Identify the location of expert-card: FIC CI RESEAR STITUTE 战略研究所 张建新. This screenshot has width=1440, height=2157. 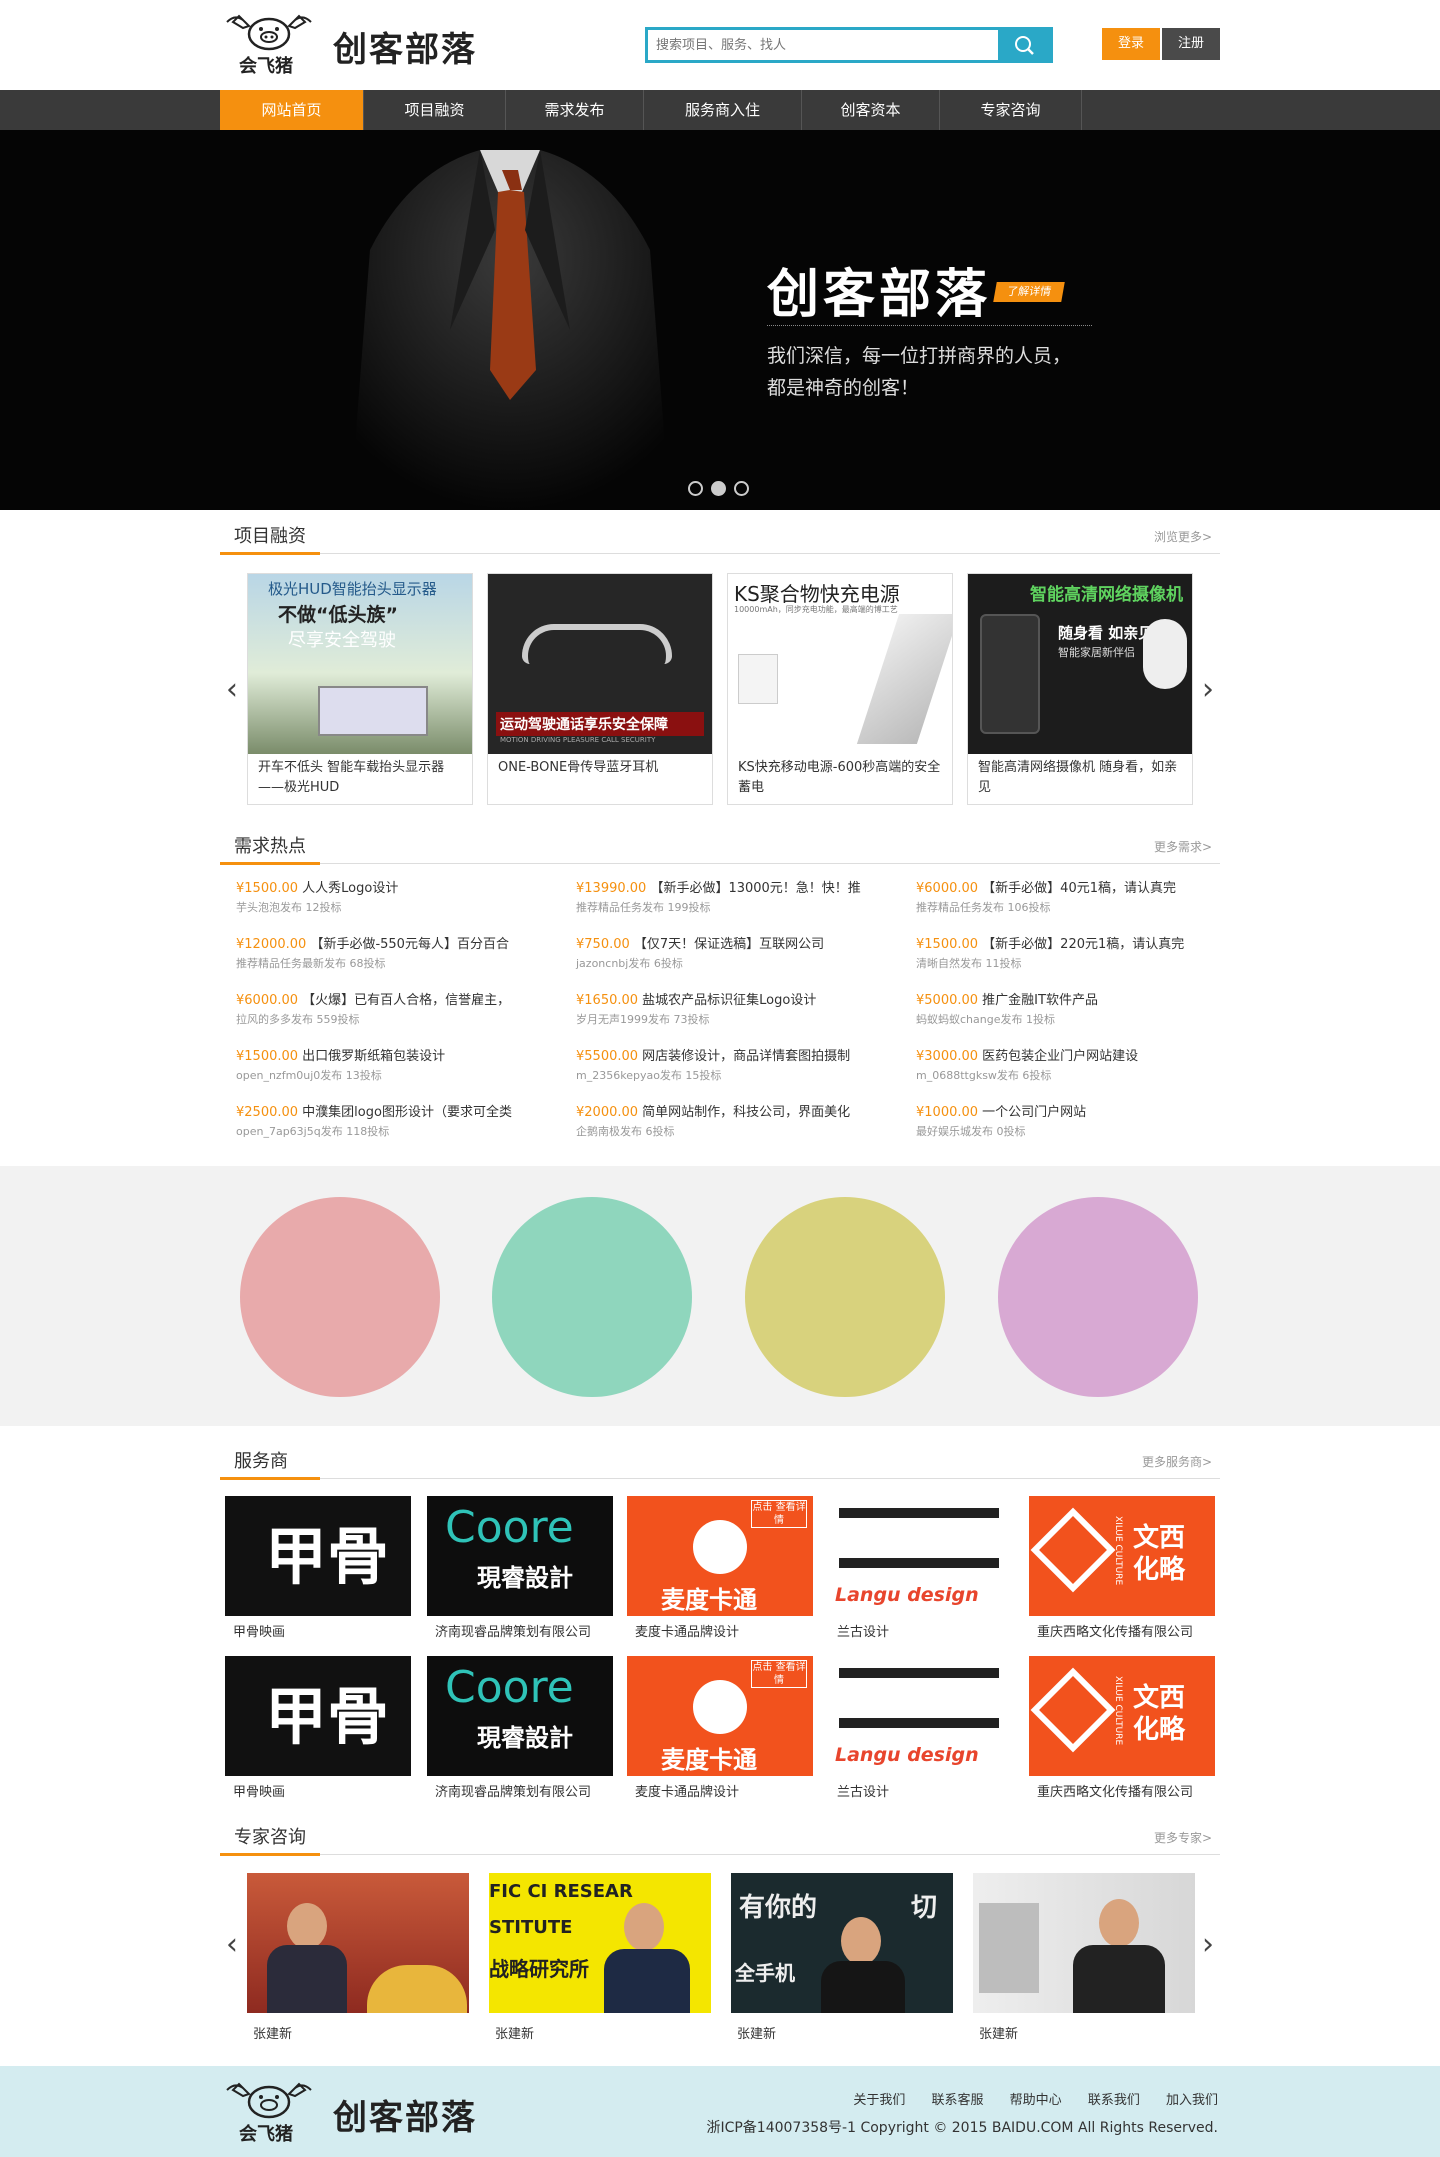
(600, 1958).